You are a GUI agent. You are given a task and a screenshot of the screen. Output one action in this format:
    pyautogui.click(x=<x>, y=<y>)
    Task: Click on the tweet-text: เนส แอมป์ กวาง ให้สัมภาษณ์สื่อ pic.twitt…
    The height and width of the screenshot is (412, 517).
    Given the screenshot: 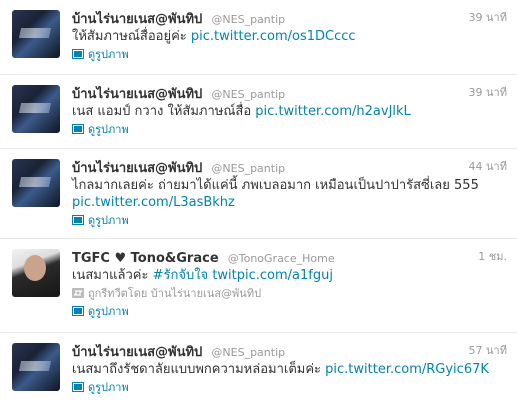 What is the action you would take?
    pyautogui.click(x=289, y=111)
    